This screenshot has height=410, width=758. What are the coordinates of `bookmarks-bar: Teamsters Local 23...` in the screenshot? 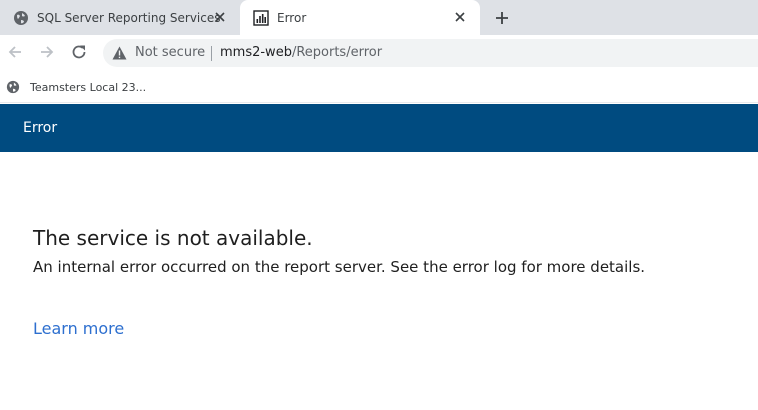 It's located at (379, 87).